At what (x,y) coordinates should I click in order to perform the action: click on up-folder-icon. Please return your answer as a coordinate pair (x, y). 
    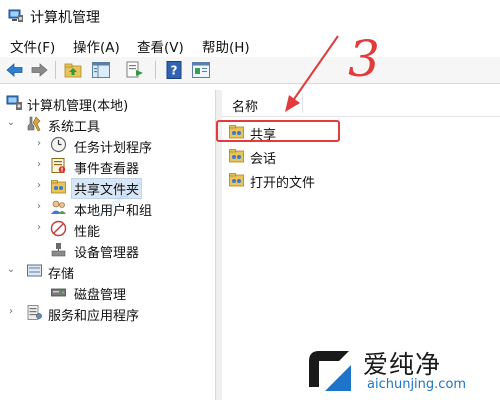
    Looking at the image, I should click on (73, 70).